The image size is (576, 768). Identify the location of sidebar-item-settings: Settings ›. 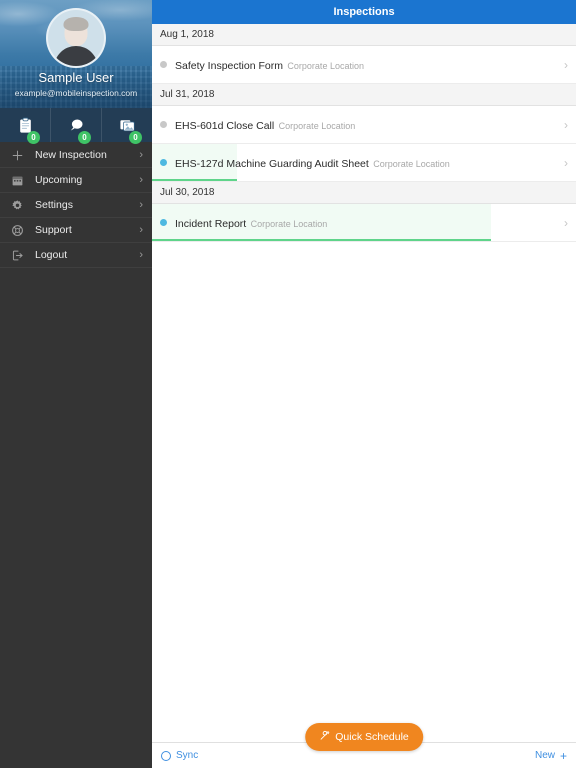
(76, 205).